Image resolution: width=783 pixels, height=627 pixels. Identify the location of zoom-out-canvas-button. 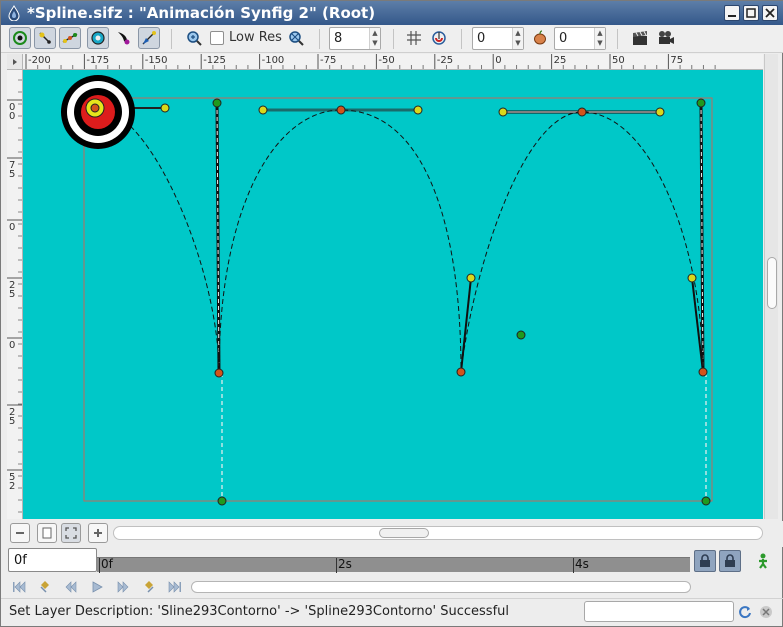
(20, 533).